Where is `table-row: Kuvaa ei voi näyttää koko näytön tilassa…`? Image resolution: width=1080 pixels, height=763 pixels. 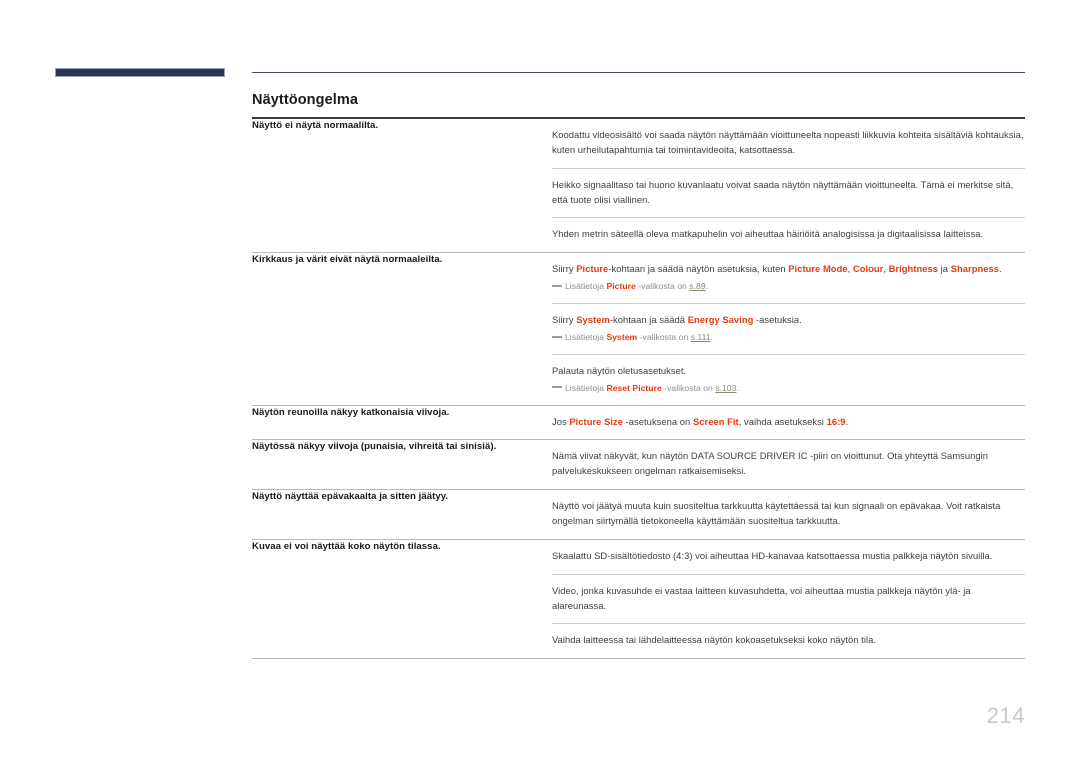
table-row: Kuvaa ei voi näyttää koko näytön tilassa… is located at coordinates (638, 599).